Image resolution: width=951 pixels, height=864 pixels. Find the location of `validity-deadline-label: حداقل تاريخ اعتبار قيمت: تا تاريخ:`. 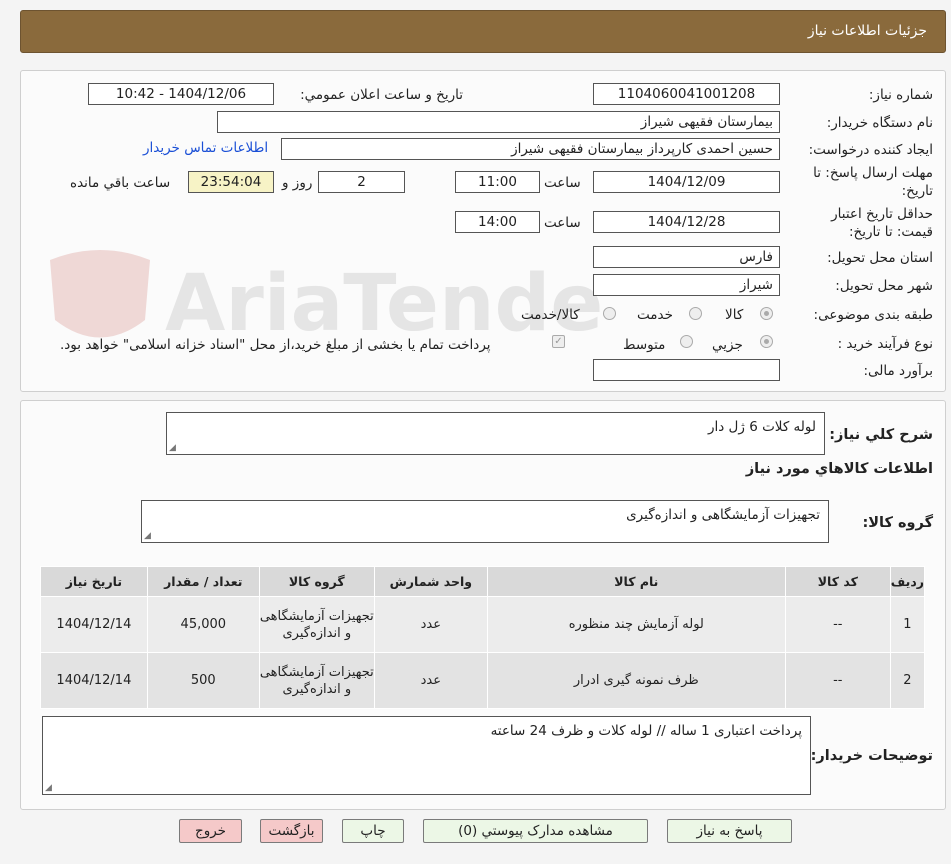

validity-deadline-label: حداقل تاريخ اعتبار قيمت: تا تاريخ: is located at coordinates (882, 223).